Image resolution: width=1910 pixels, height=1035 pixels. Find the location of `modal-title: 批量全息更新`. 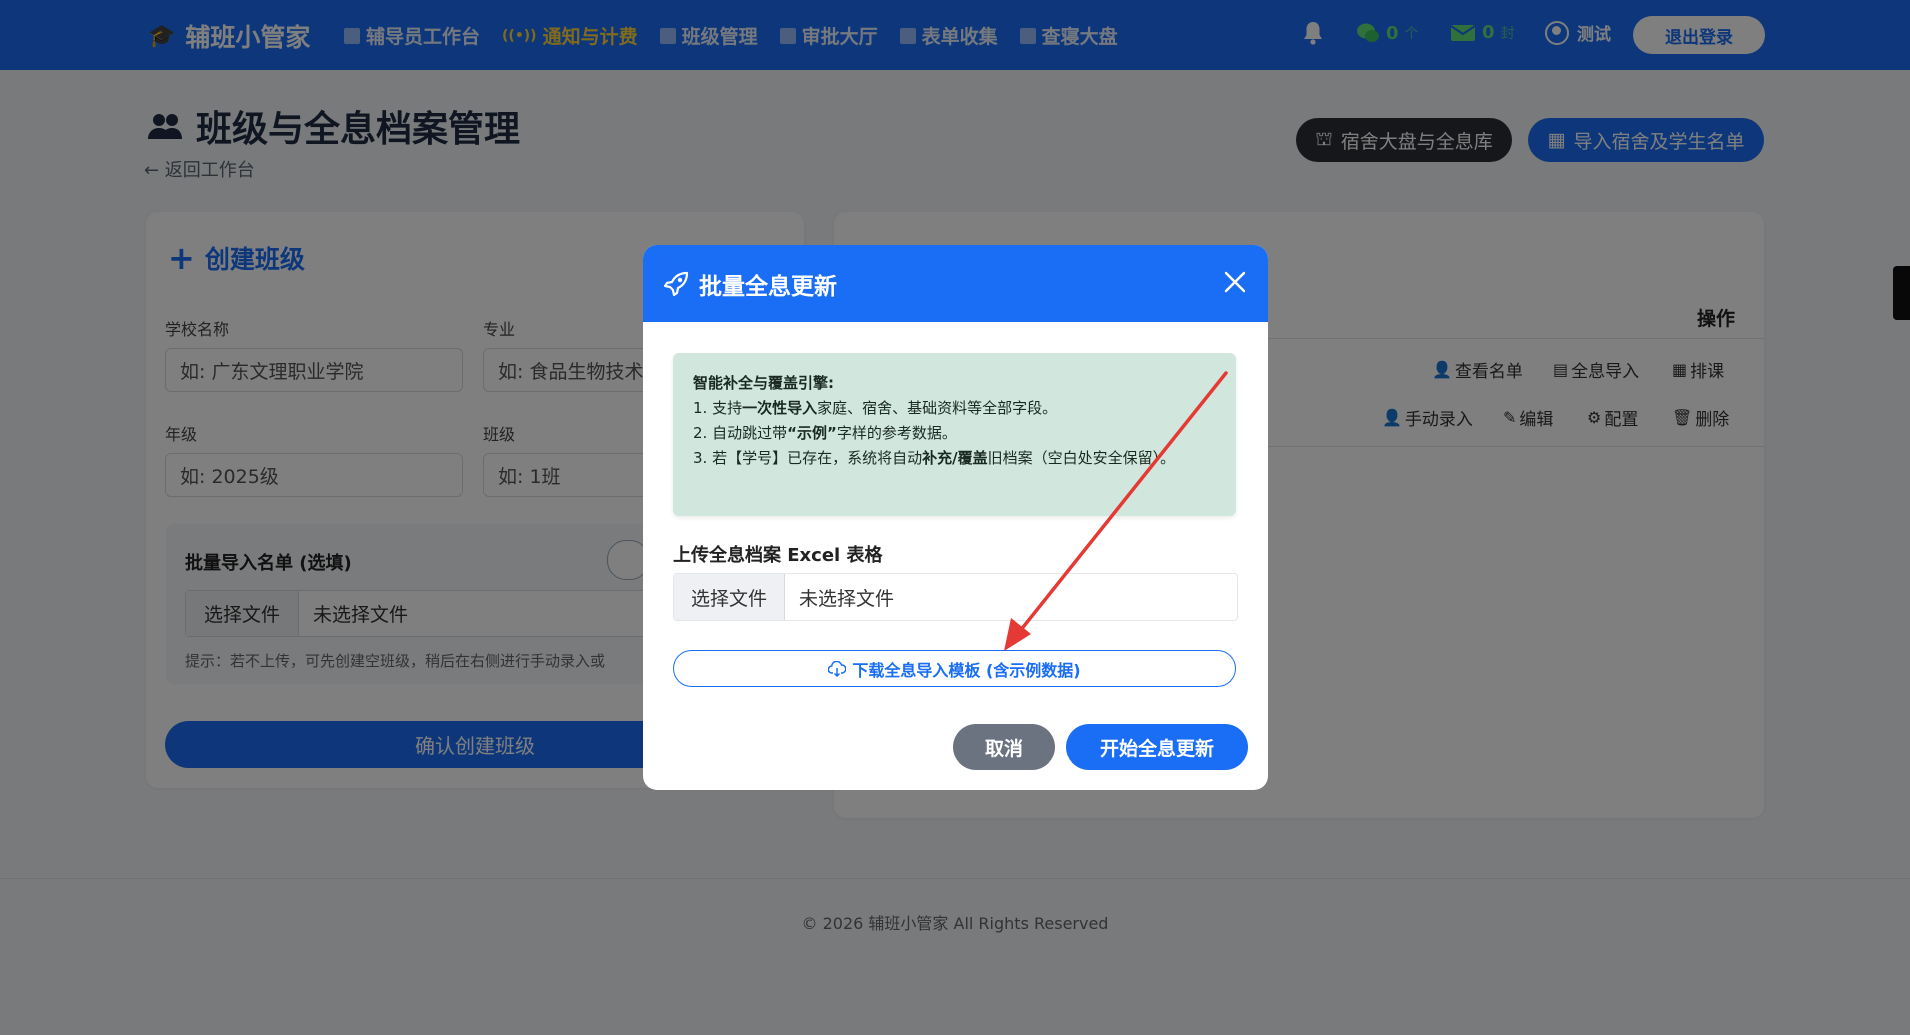

modal-title: 批量全息更新 is located at coordinates (768, 286).